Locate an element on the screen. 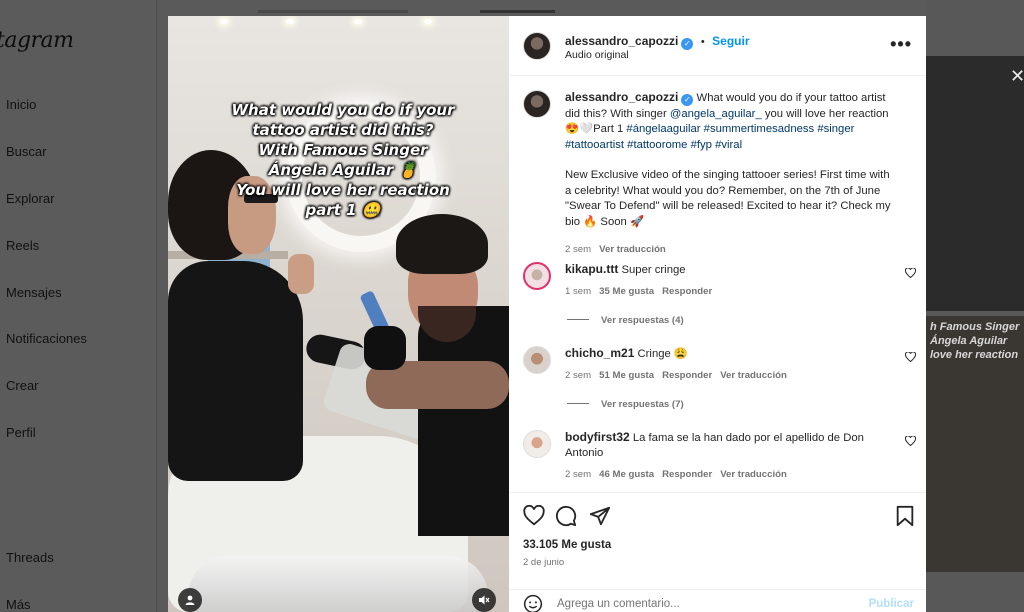 The width and height of the screenshot is (1024, 612). caption-time: 2 sem is located at coordinates (578, 249).